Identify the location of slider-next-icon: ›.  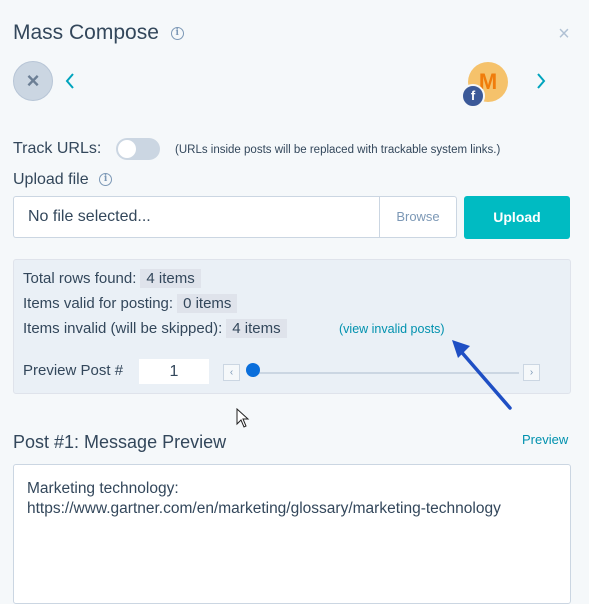
(531, 372).